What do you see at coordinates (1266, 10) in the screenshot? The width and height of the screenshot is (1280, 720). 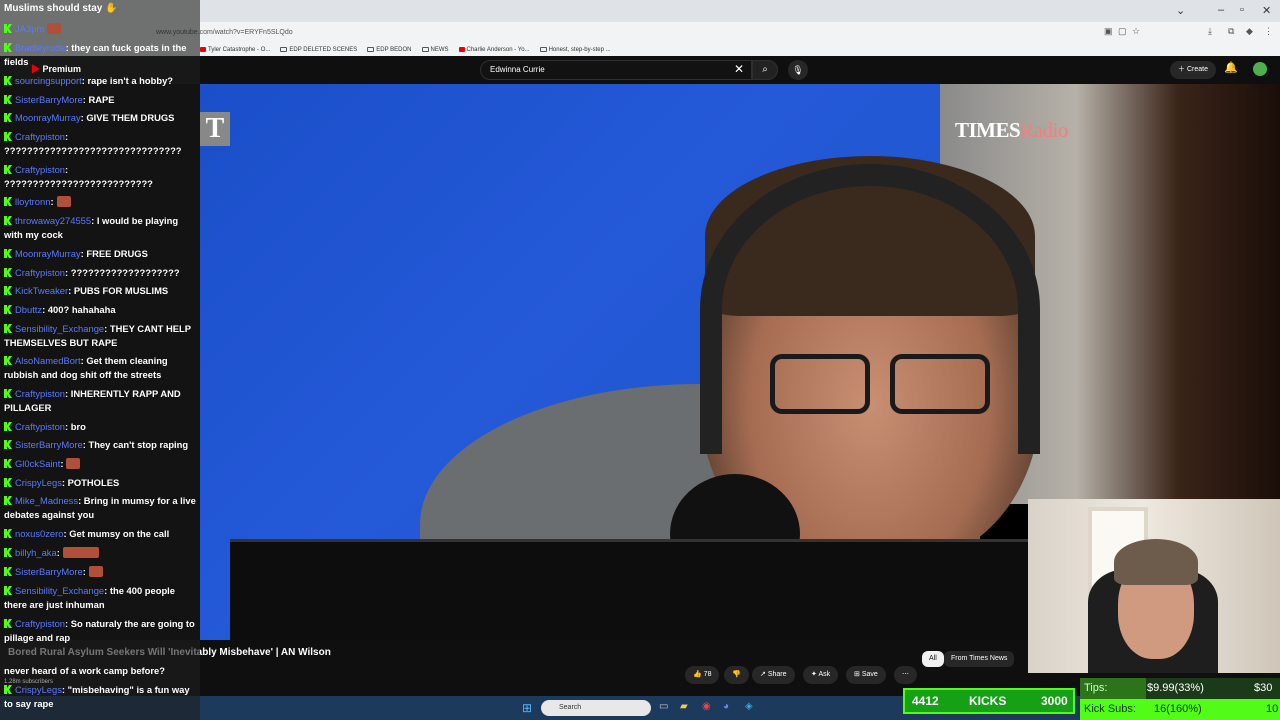 I see `close-window-icon: ✕` at bounding box center [1266, 10].